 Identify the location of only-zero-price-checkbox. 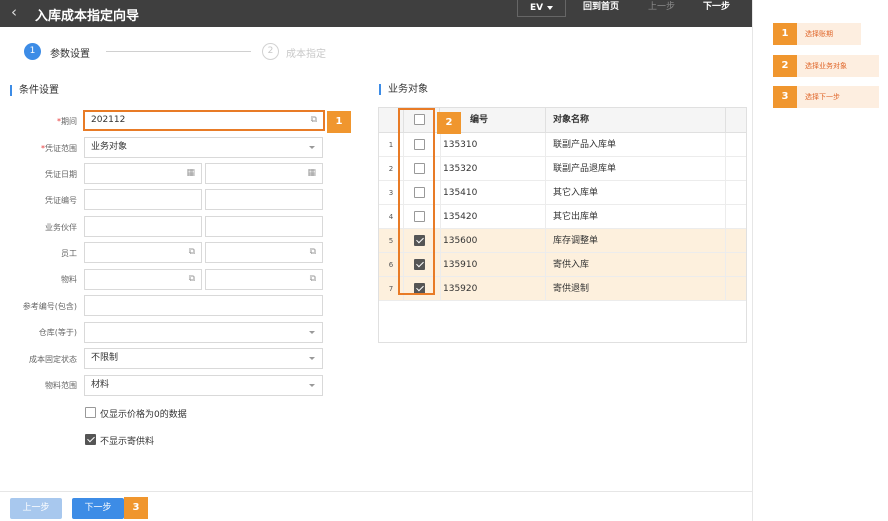
(90, 412).